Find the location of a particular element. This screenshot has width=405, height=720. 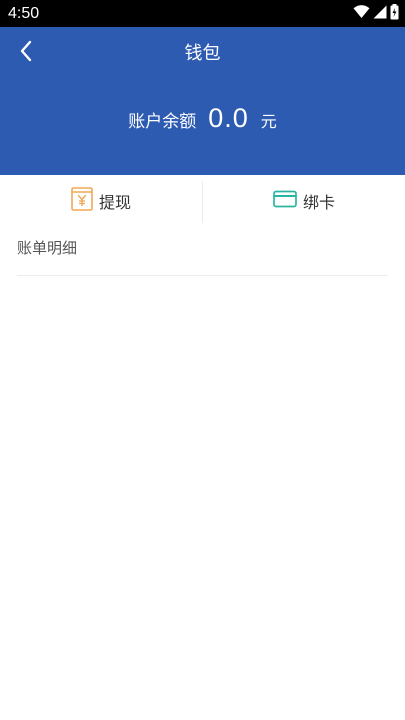

bank-card-icon is located at coordinates (285, 201).